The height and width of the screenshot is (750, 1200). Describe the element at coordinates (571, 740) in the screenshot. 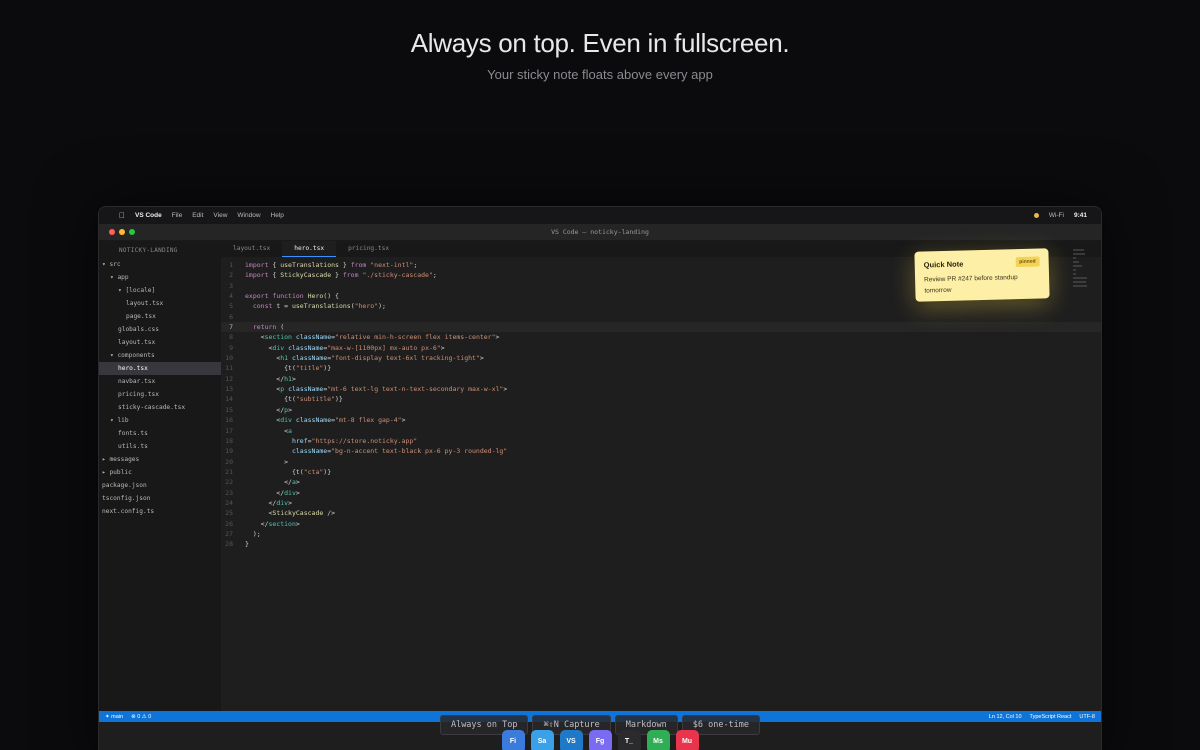

I see `dock-app-icon: VS` at that location.